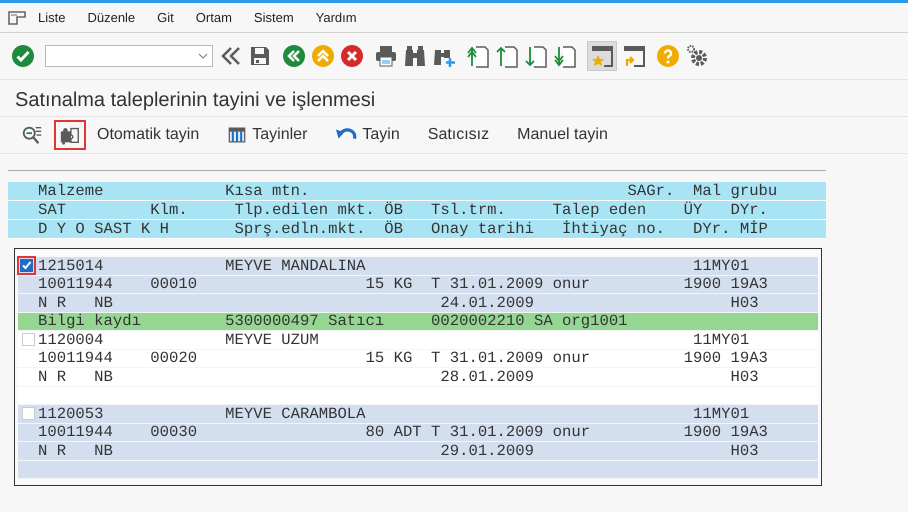  What do you see at coordinates (32, 135) in the screenshot?
I see `select-list-icon` at bounding box center [32, 135].